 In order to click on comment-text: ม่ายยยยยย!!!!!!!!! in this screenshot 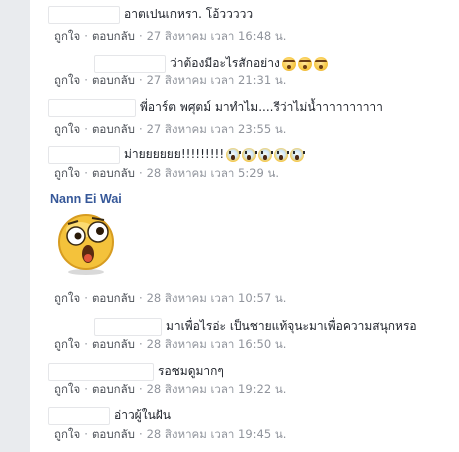, I will do `click(174, 154)`.